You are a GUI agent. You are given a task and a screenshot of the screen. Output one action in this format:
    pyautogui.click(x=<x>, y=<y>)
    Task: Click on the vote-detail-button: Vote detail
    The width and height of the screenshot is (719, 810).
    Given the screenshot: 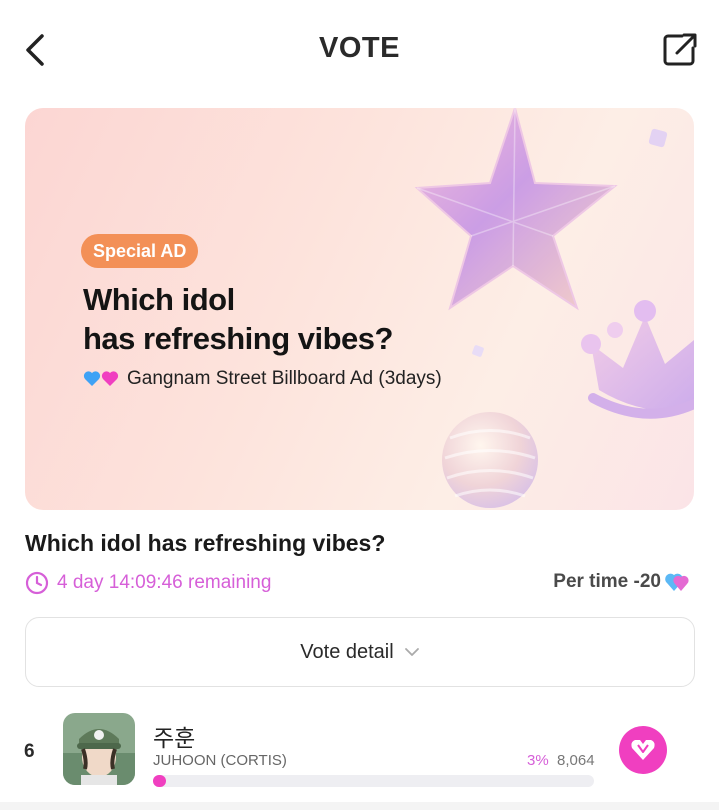 What is the action you would take?
    pyautogui.click(x=360, y=652)
    